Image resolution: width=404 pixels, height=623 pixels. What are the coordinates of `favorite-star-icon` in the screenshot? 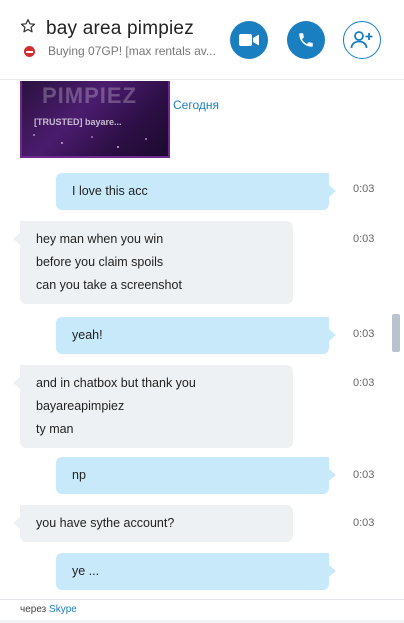 It's located at (28, 26).